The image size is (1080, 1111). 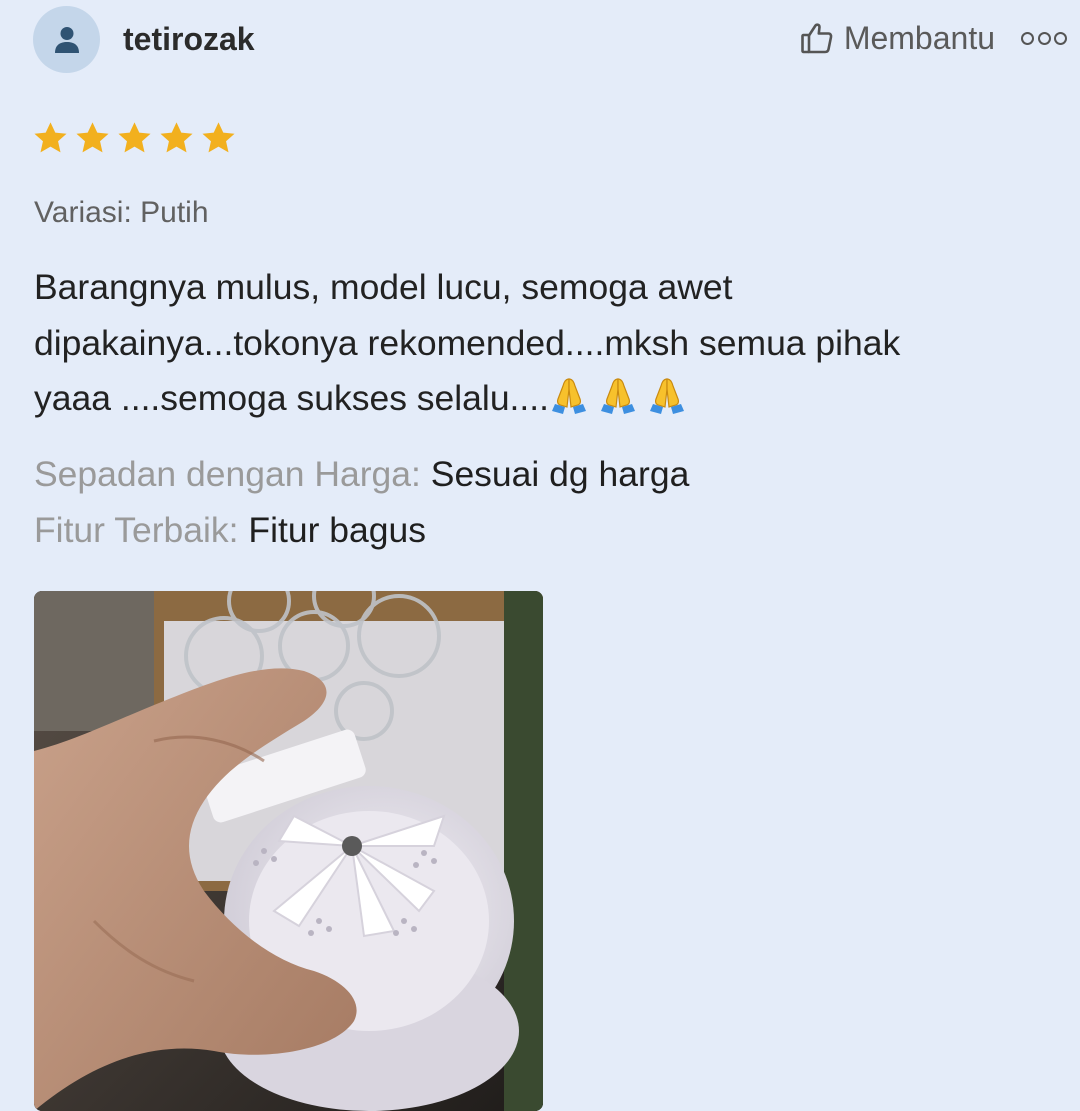 What do you see at coordinates (560, 474) in the screenshot?
I see `attribute-value: Sesuai dg harga` at bounding box center [560, 474].